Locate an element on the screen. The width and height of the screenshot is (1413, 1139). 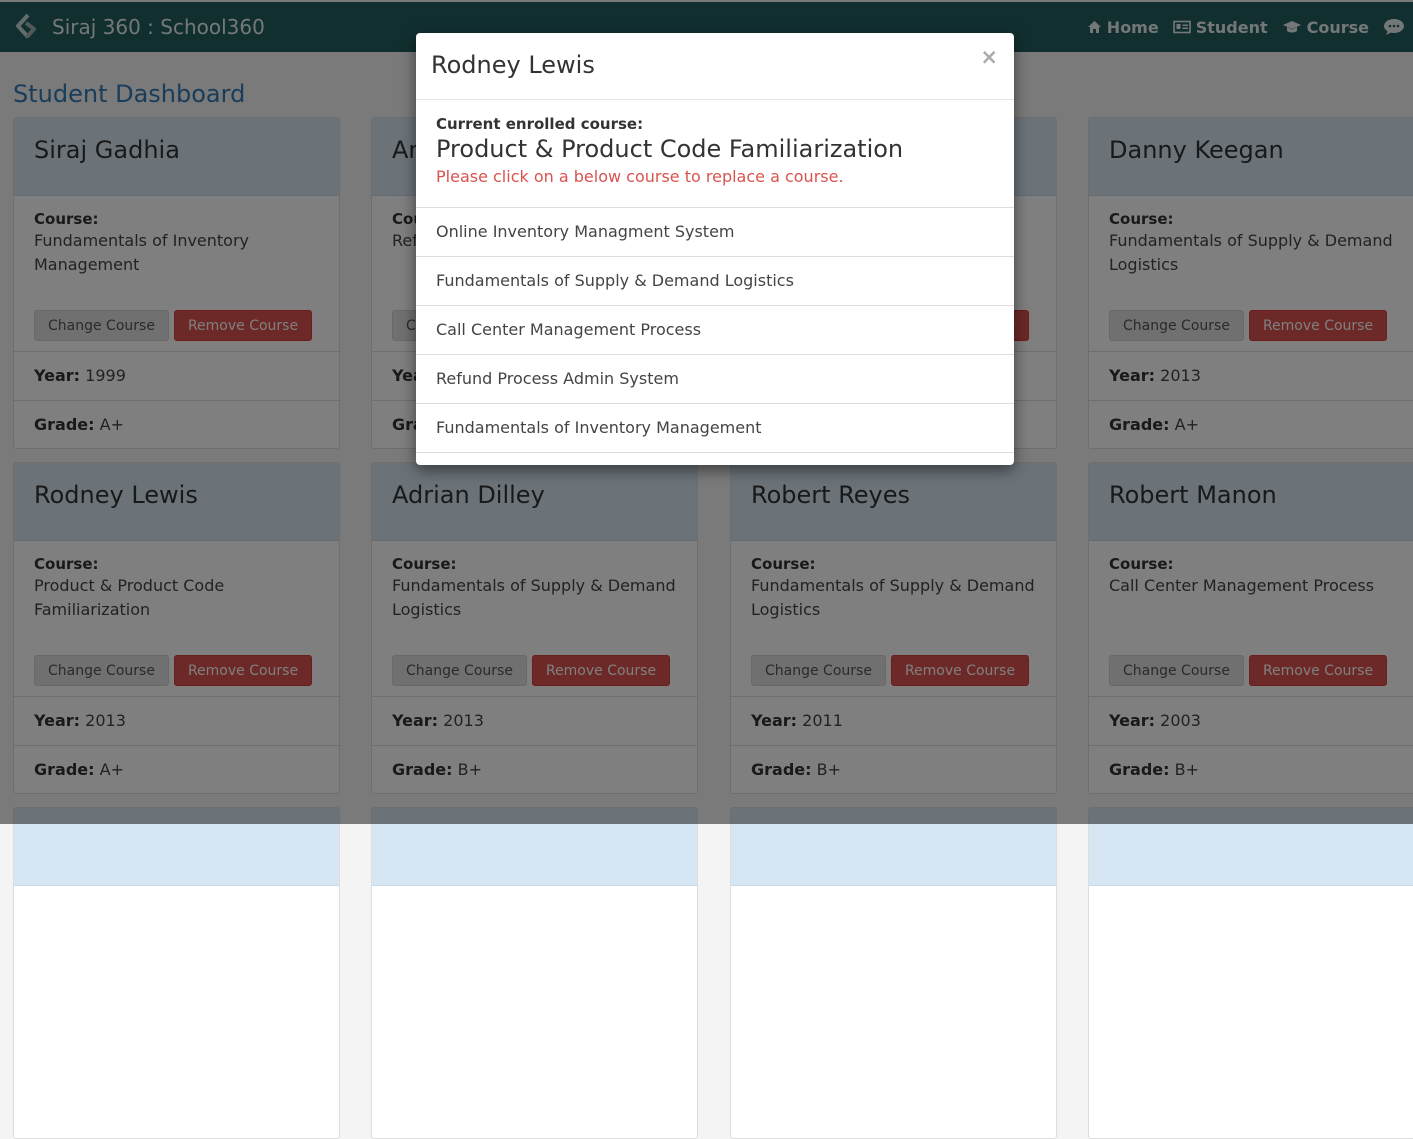
modal-title: Rodney Lewis is located at coordinates (513, 65).